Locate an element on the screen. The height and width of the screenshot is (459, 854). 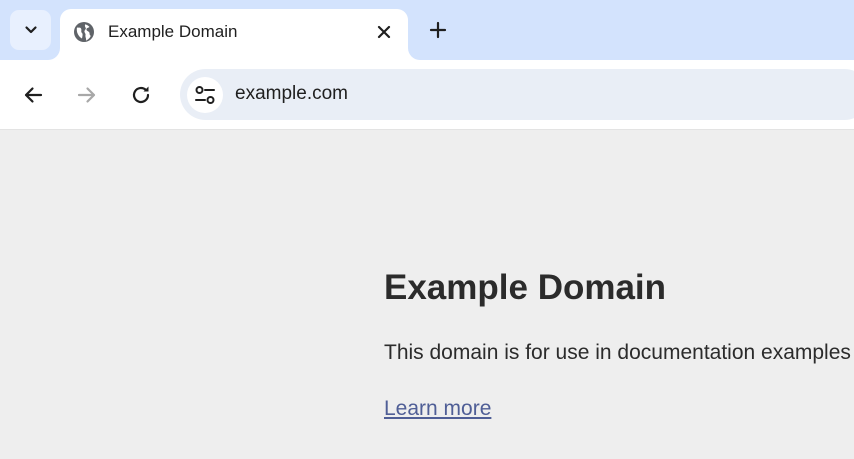
arrow-right-icon is located at coordinates (86, 95).